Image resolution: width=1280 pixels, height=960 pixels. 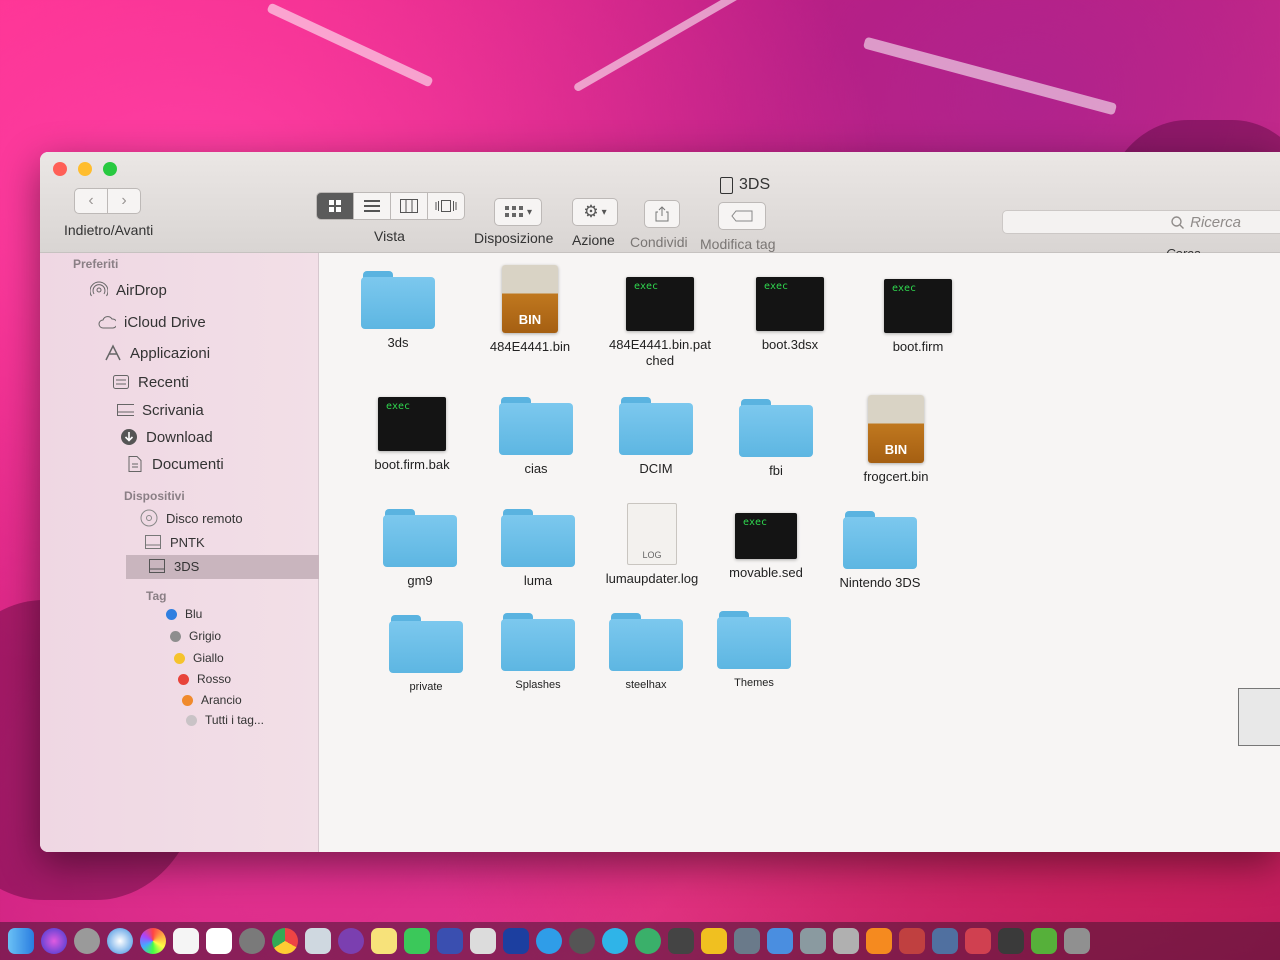 I want to click on view-mode-control, so click(x=390, y=206).